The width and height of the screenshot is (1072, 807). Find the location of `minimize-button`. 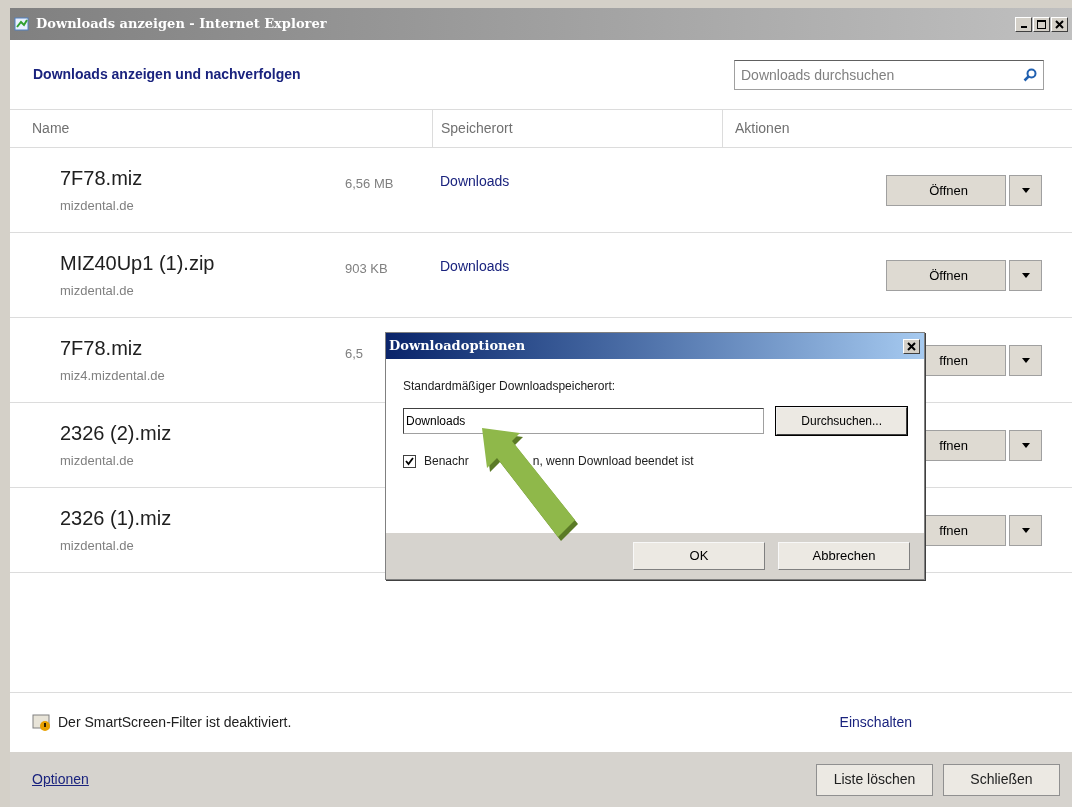

minimize-button is located at coordinates (1023, 24).